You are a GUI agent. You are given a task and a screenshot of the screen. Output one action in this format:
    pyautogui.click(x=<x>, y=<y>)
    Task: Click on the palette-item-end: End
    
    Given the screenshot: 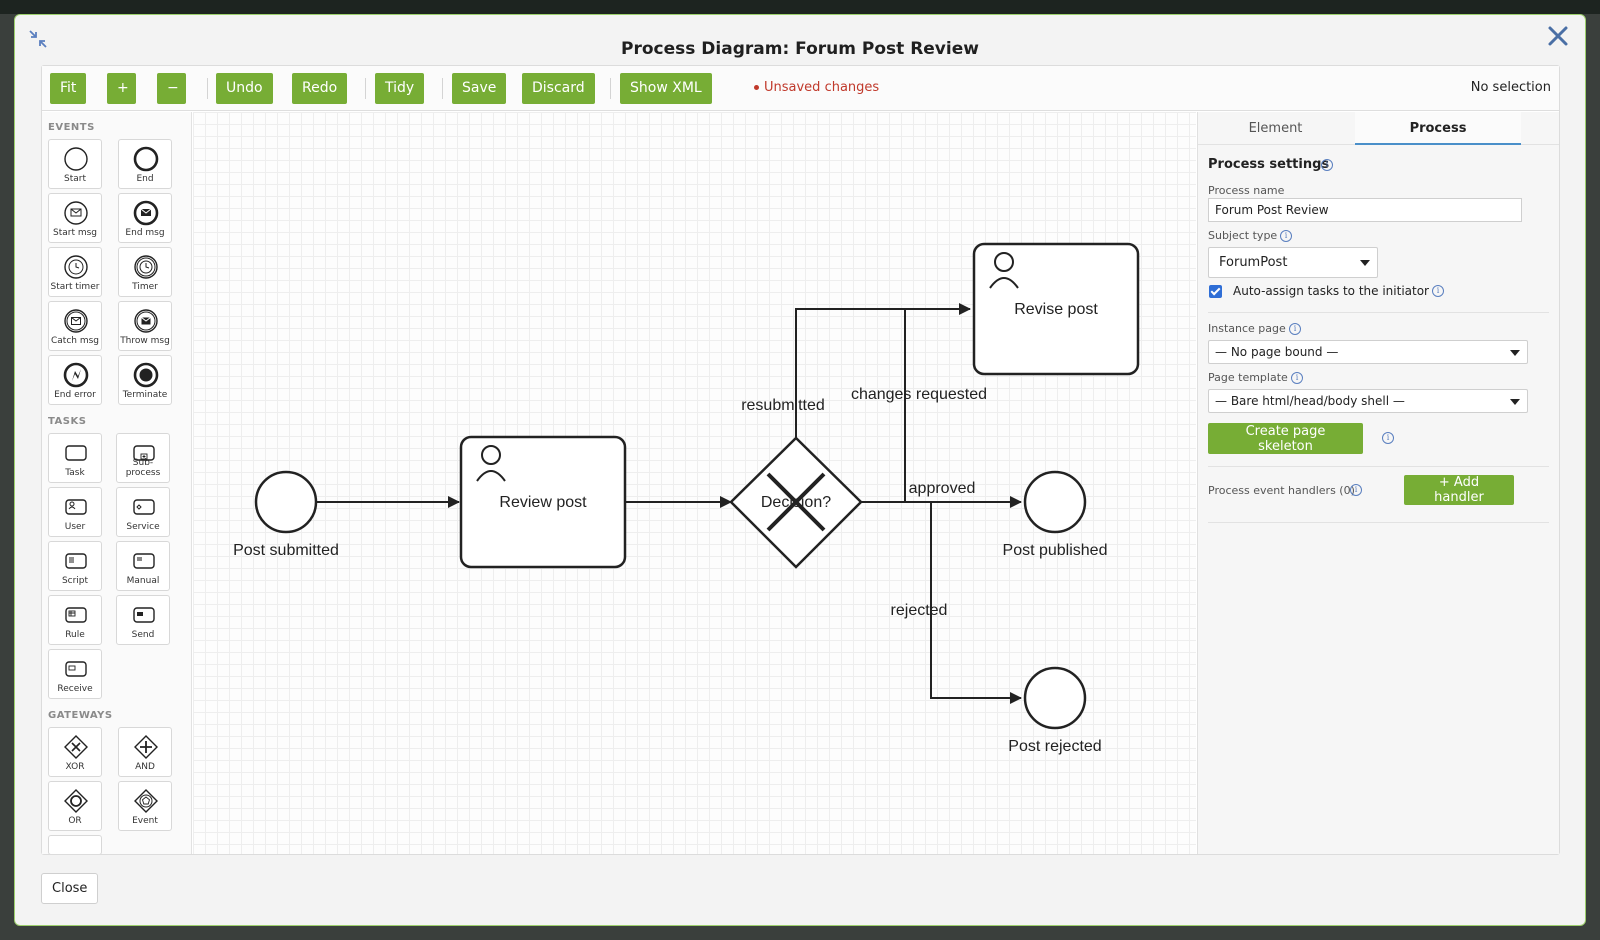 What is the action you would take?
    pyautogui.click(x=145, y=164)
    